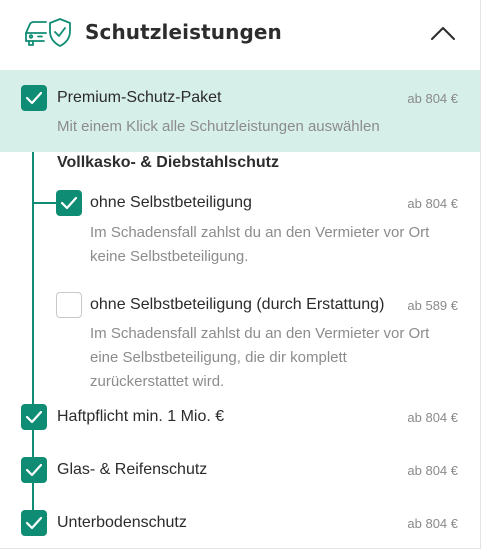  Describe the element at coordinates (157, 381) in the screenshot. I see `option-reimbursed-deductible-description-line-3: zurückerstattet wird.` at that location.